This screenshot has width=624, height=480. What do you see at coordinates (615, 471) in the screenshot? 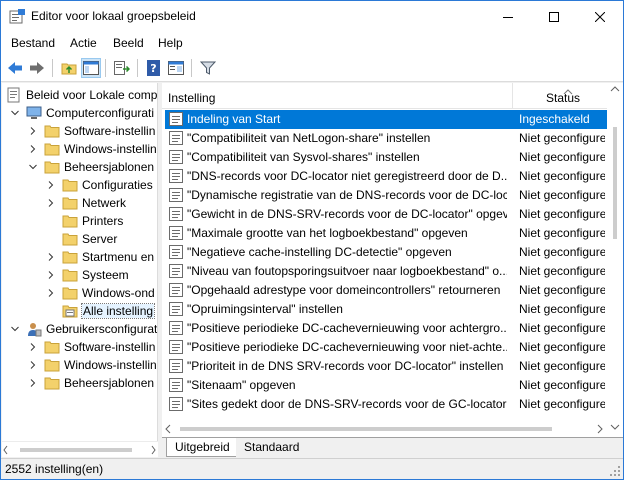
I see `resize-grip-icon` at bounding box center [615, 471].